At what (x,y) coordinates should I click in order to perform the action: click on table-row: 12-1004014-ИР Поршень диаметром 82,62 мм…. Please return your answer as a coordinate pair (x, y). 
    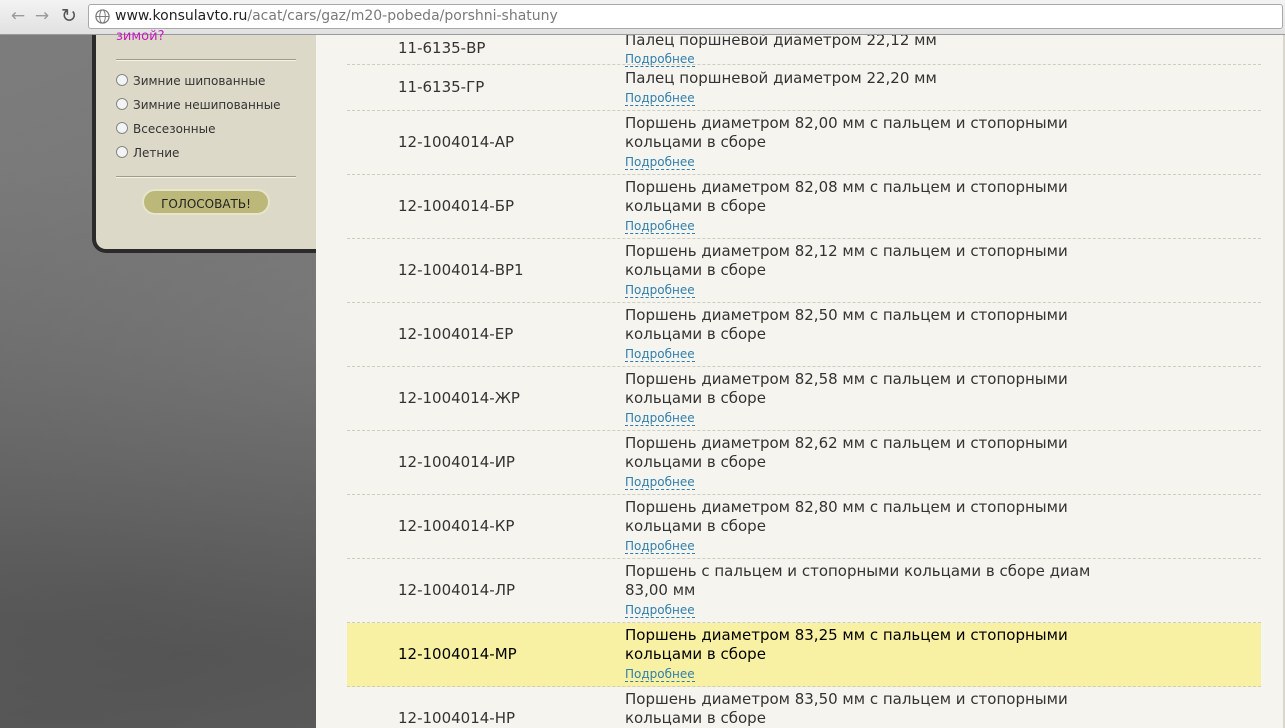
    Looking at the image, I should click on (804, 463).